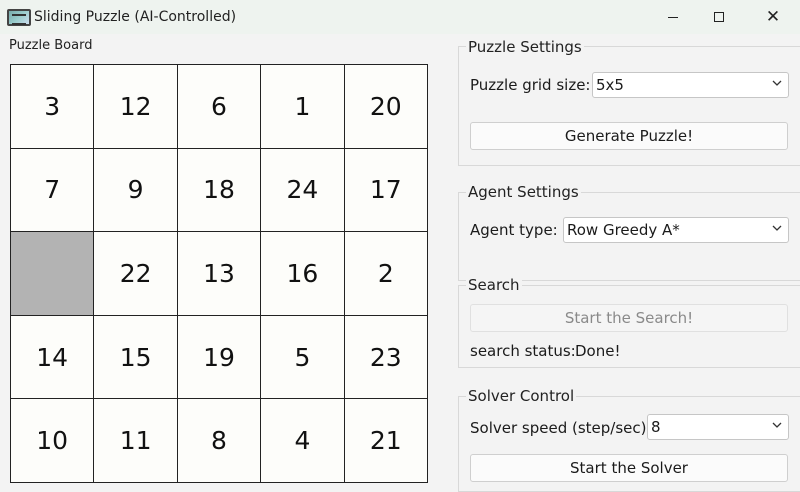 The width and height of the screenshot is (800, 492). Describe the element at coordinates (598, 351) in the screenshot. I see `search-status-value: Done!` at that location.